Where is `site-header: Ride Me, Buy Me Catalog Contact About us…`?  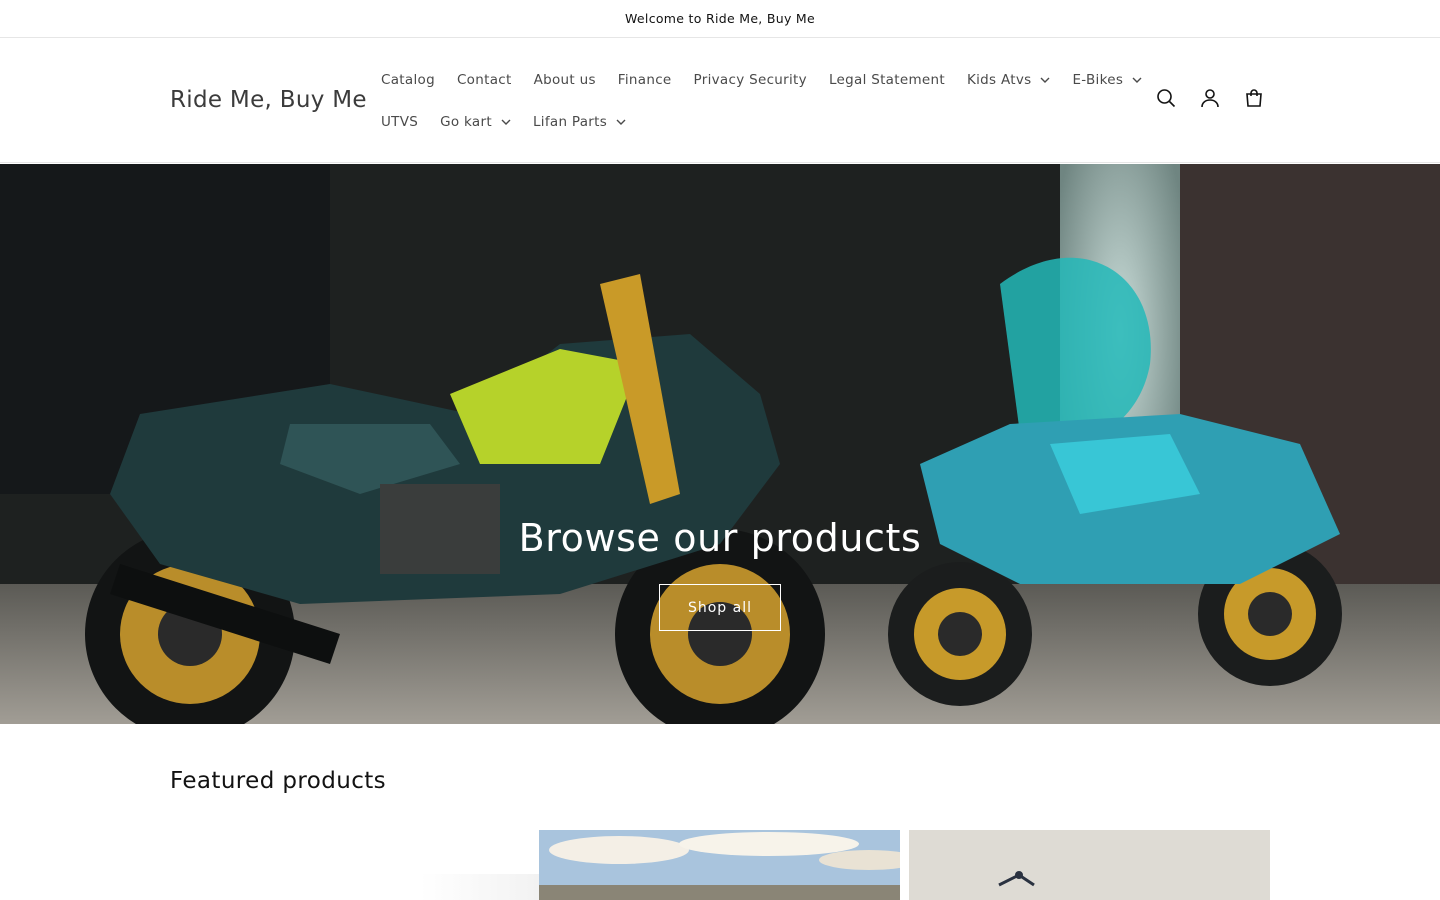 site-header: Ride Me, Buy Me Catalog Contact About us… is located at coordinates (720, 100).